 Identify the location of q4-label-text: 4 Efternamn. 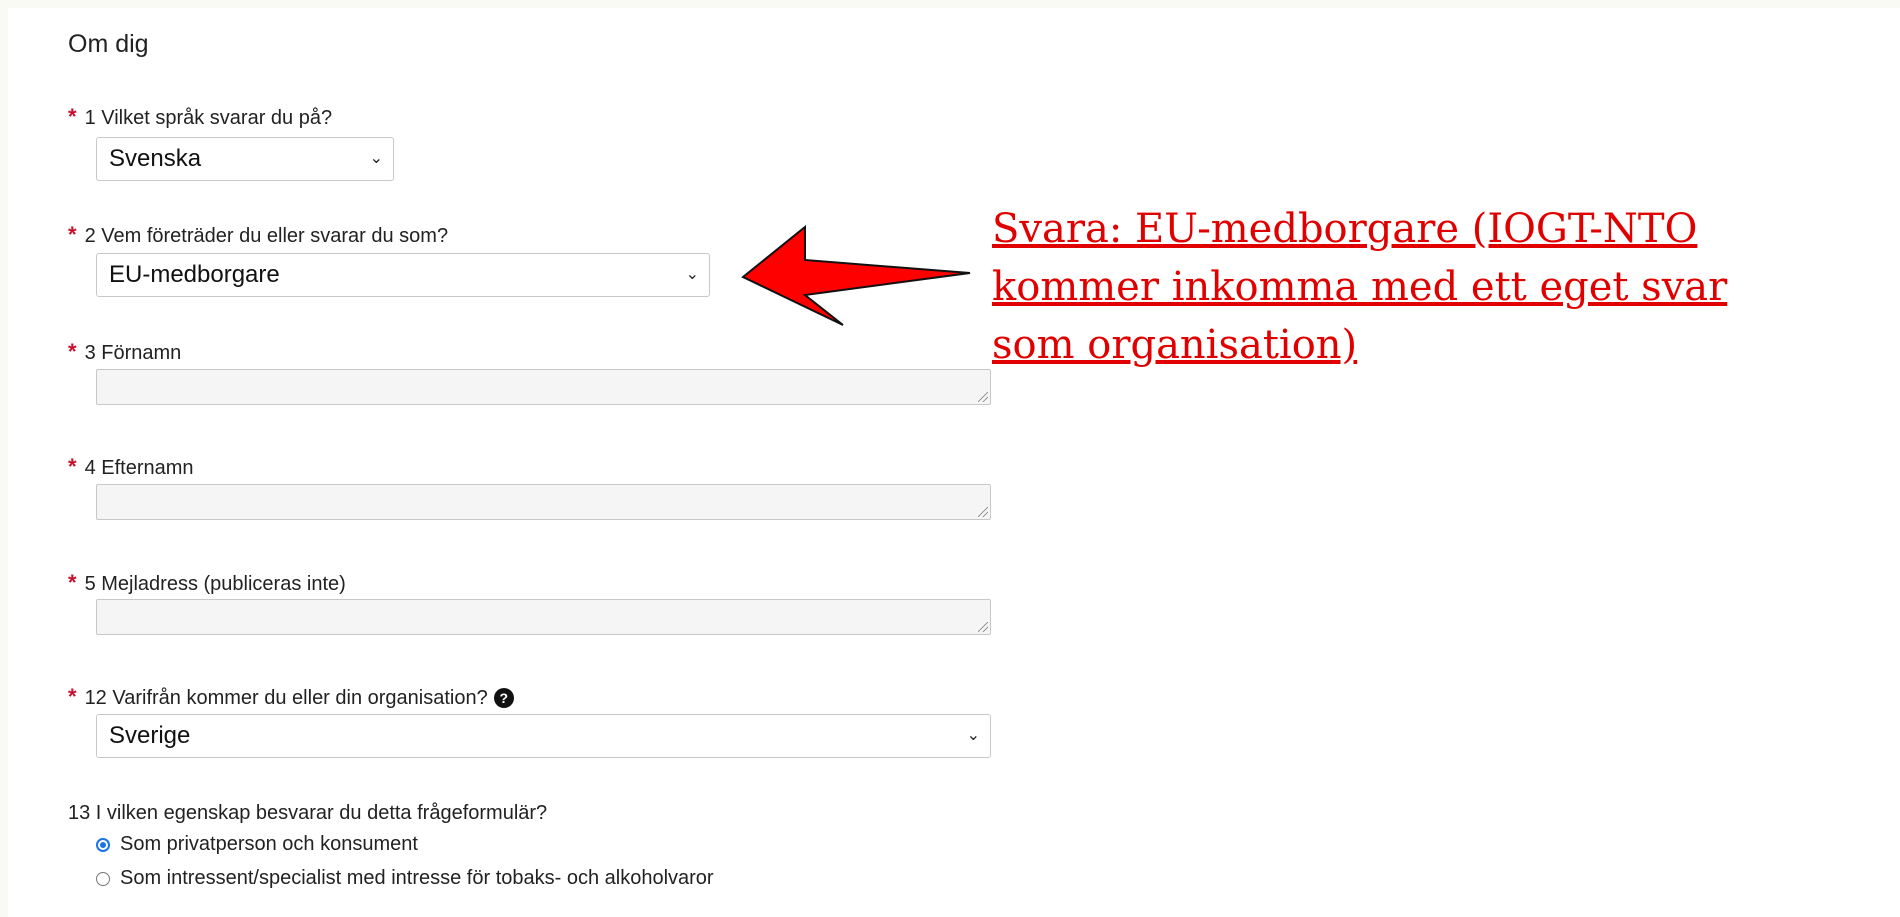
(139, 468).